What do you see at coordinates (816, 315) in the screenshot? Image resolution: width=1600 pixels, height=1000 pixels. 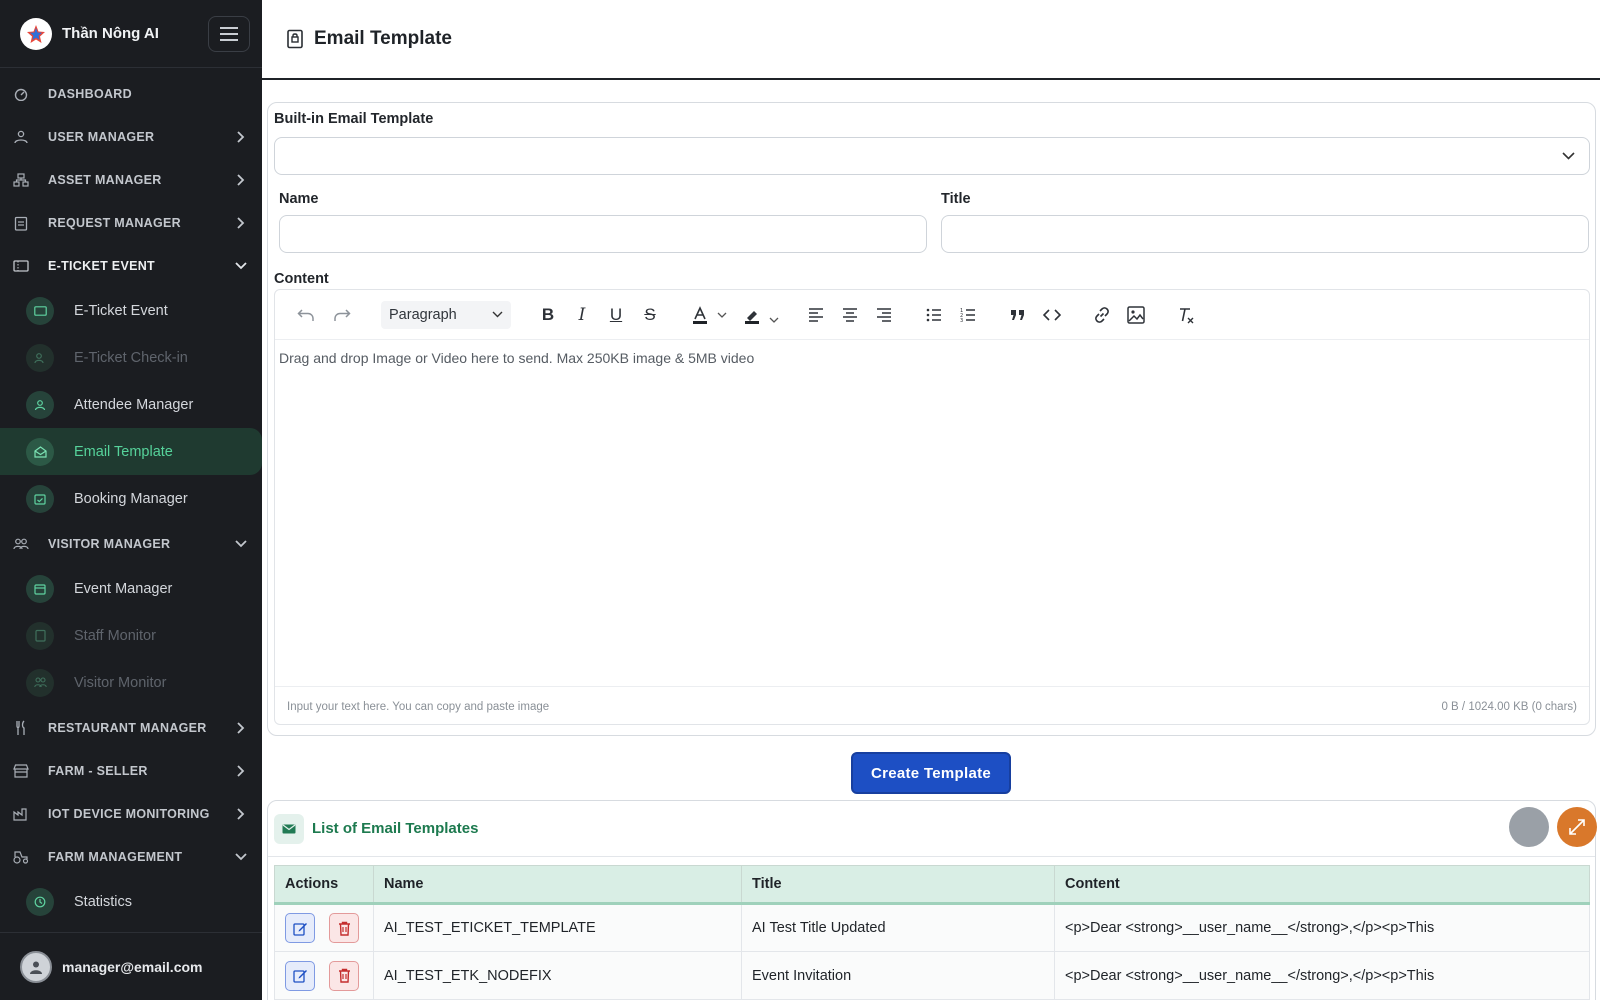 I see `align-left-icon` at bounding box center [816, 315].